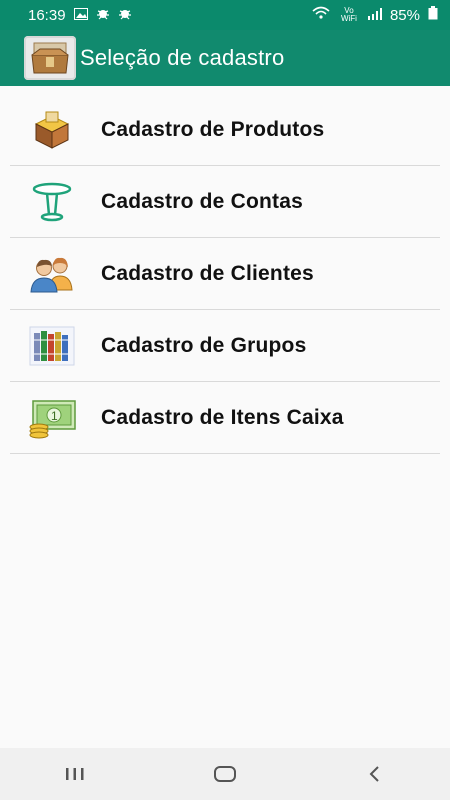 The image size is (450, 800). I want to click on signal-icon, so click(374, 15).